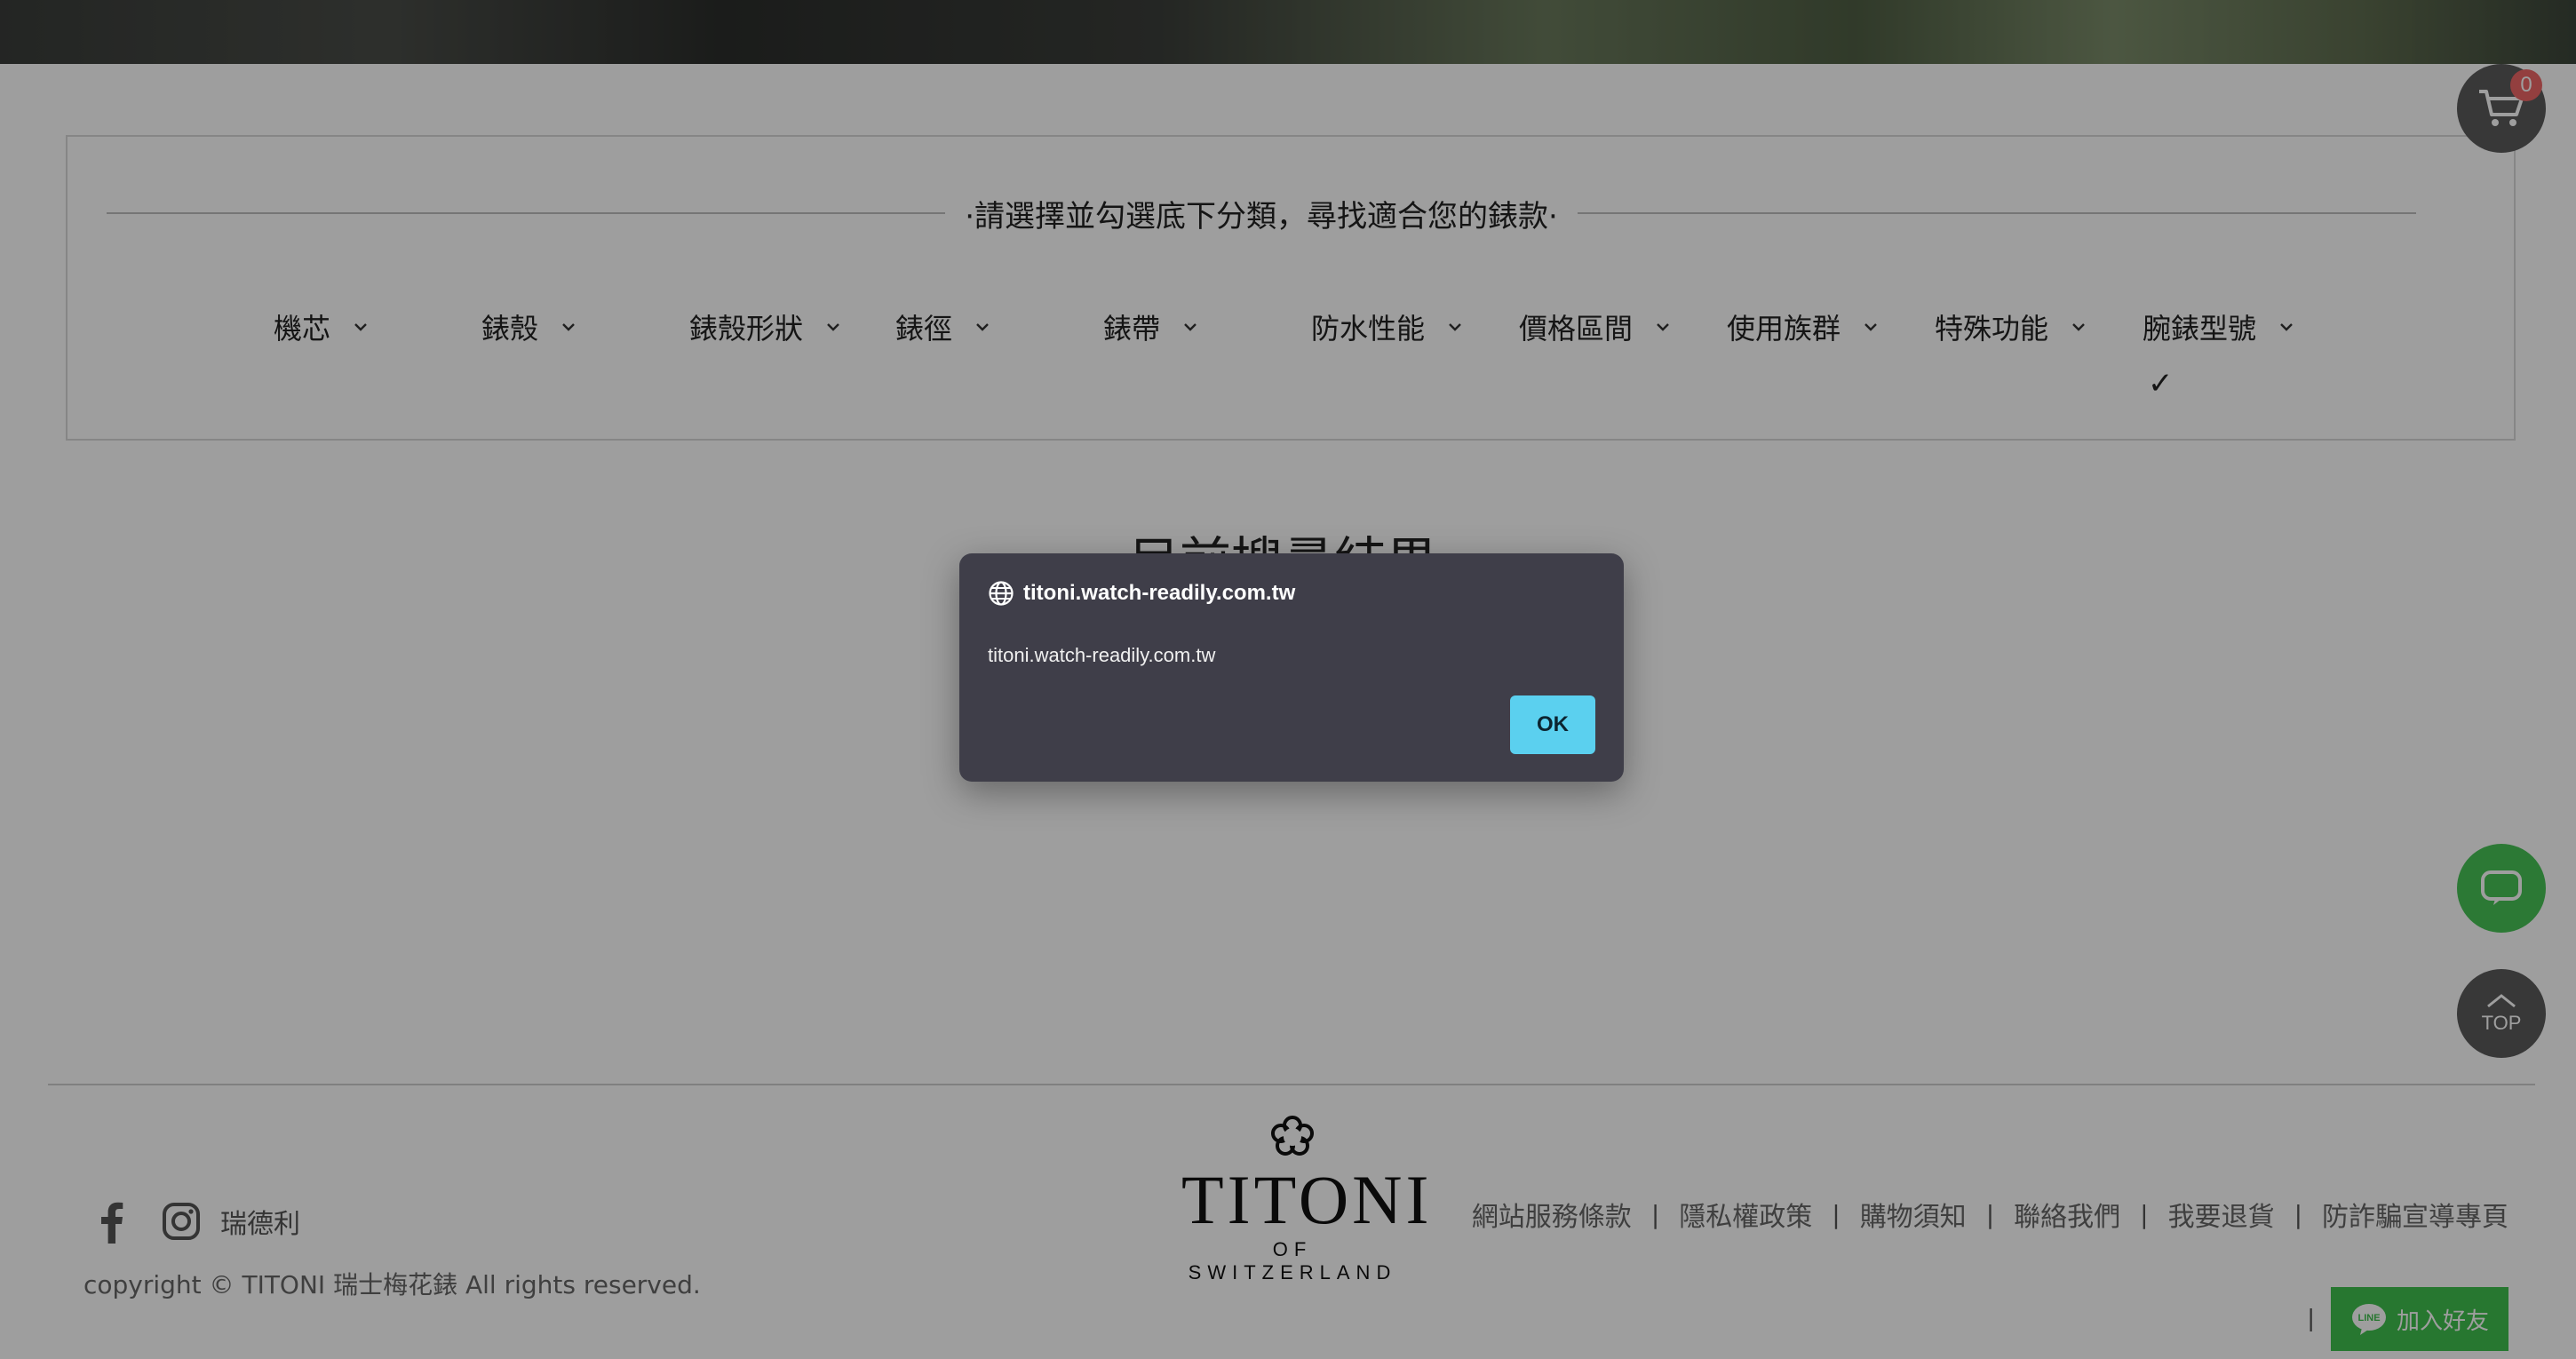 This screenshot has height=1359, width=2576. What do you see at coordinates (1001, 593) in the screenshot?
I see `globe-icon` at bounding box center [1001, 593].